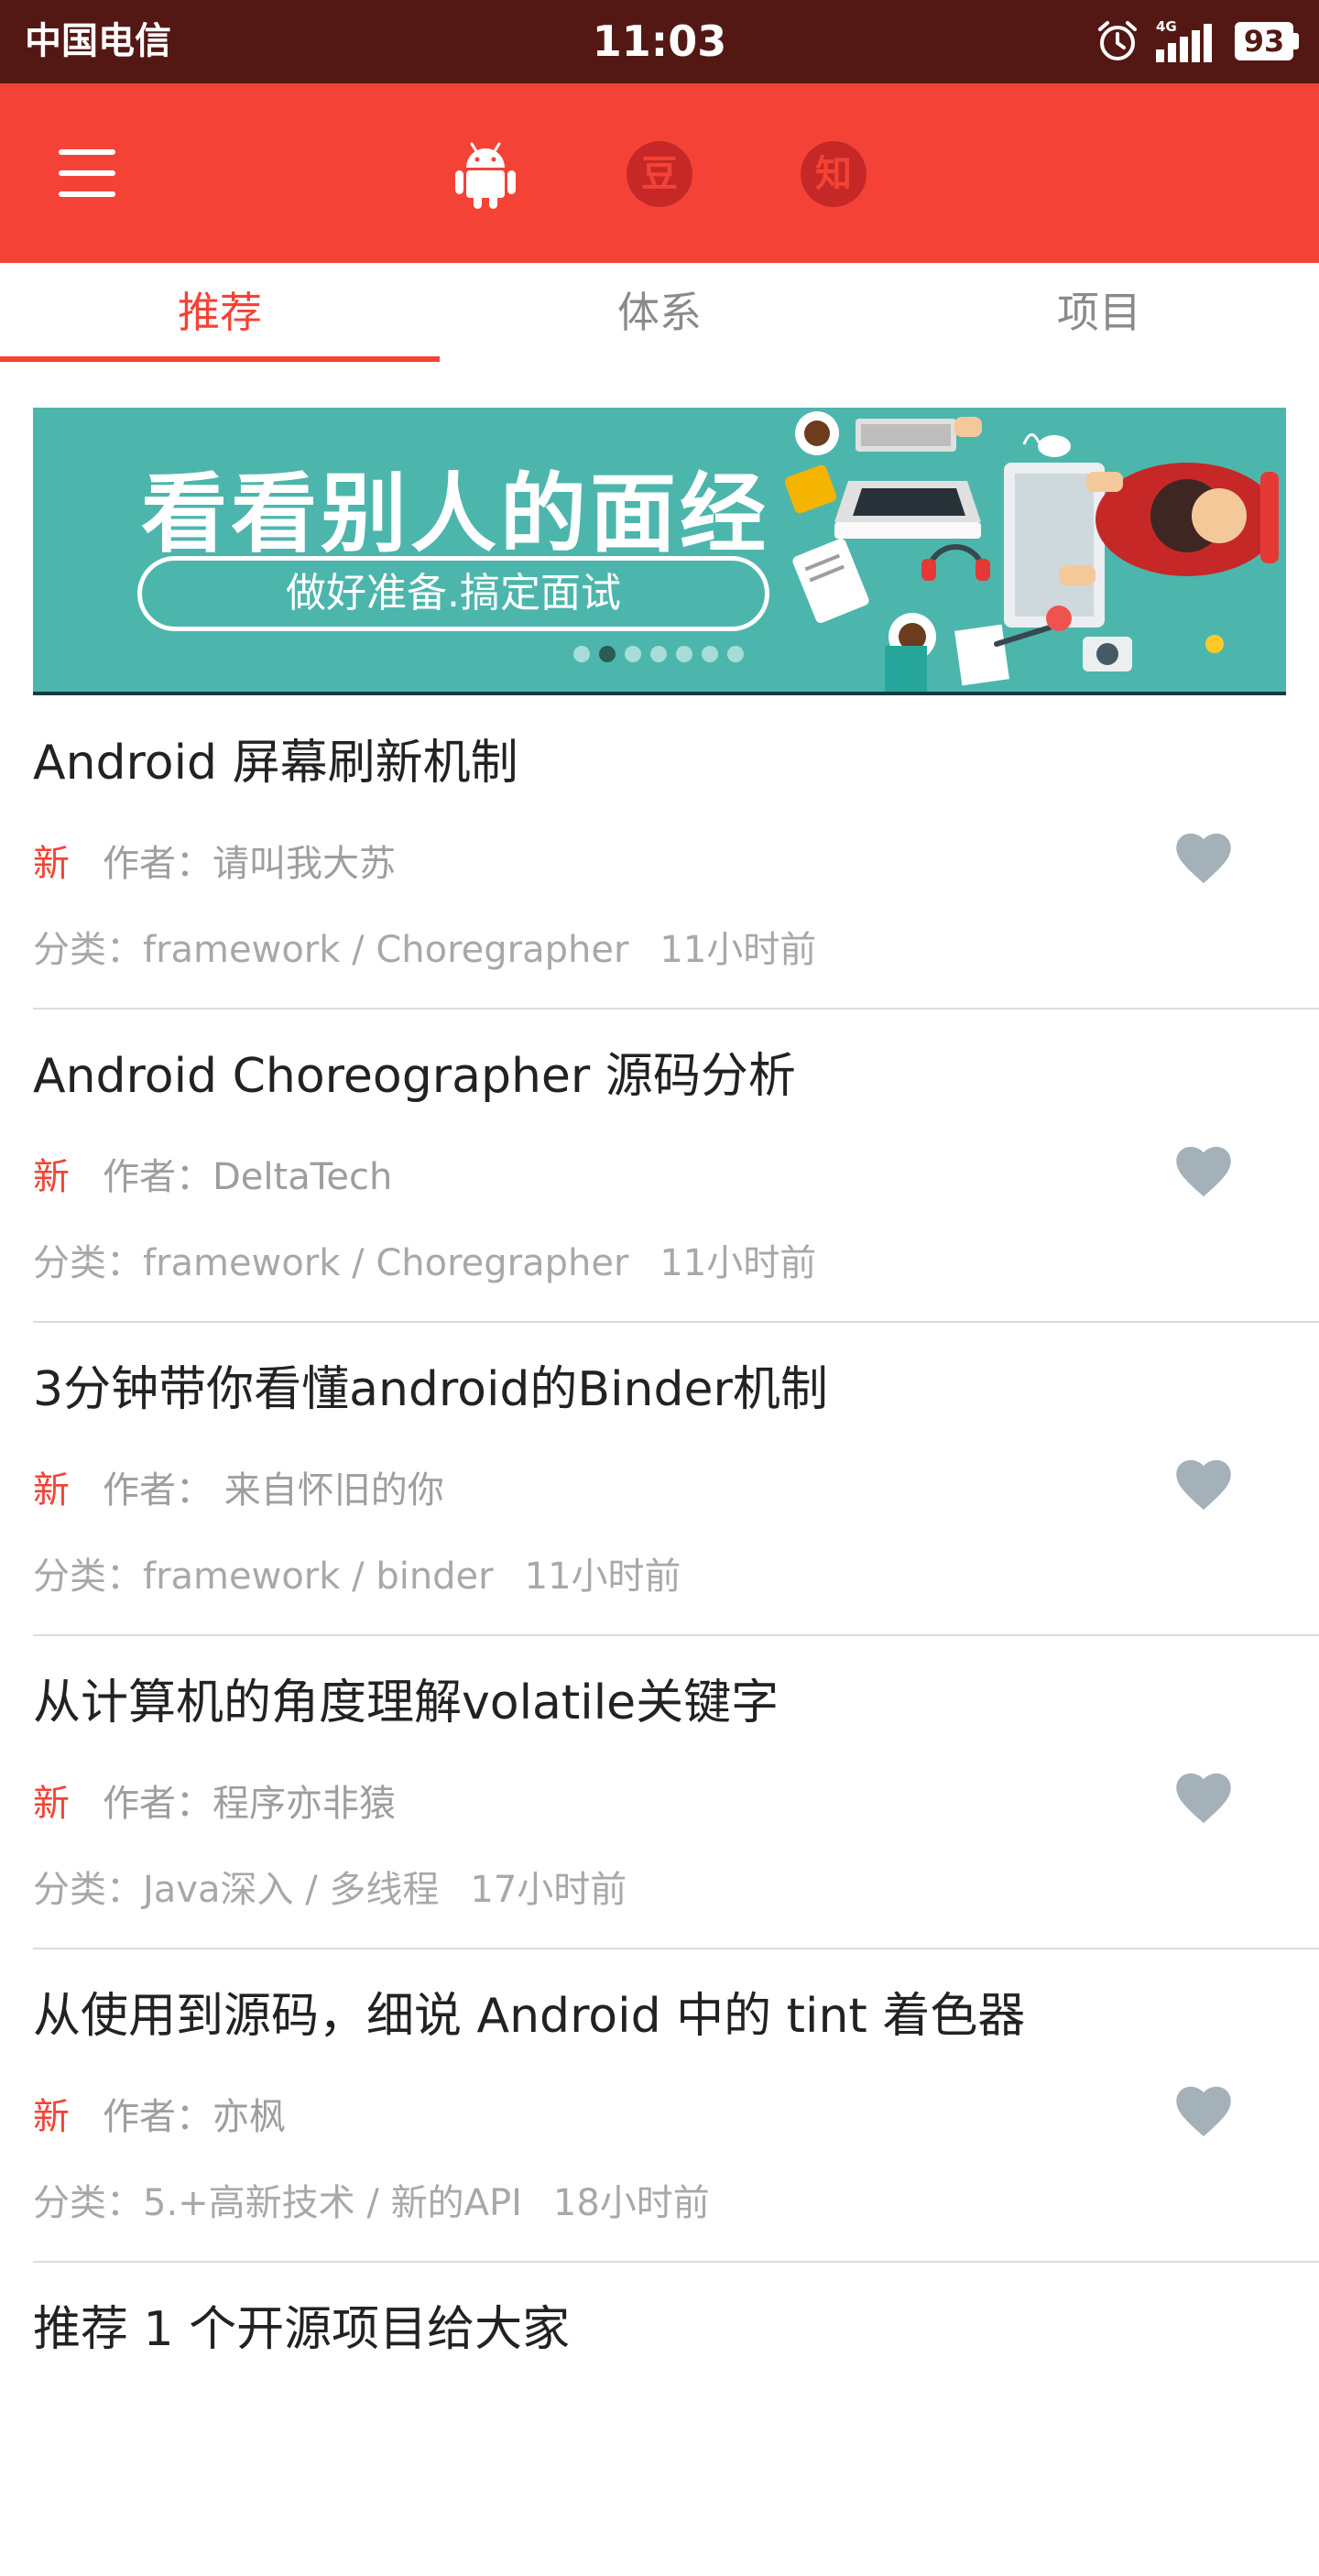 This screenshot has width=1319, height=2576. Describe the element at coordinates (548, 1890) in the screenshot. I see `article-time: 17小时前` at that location.